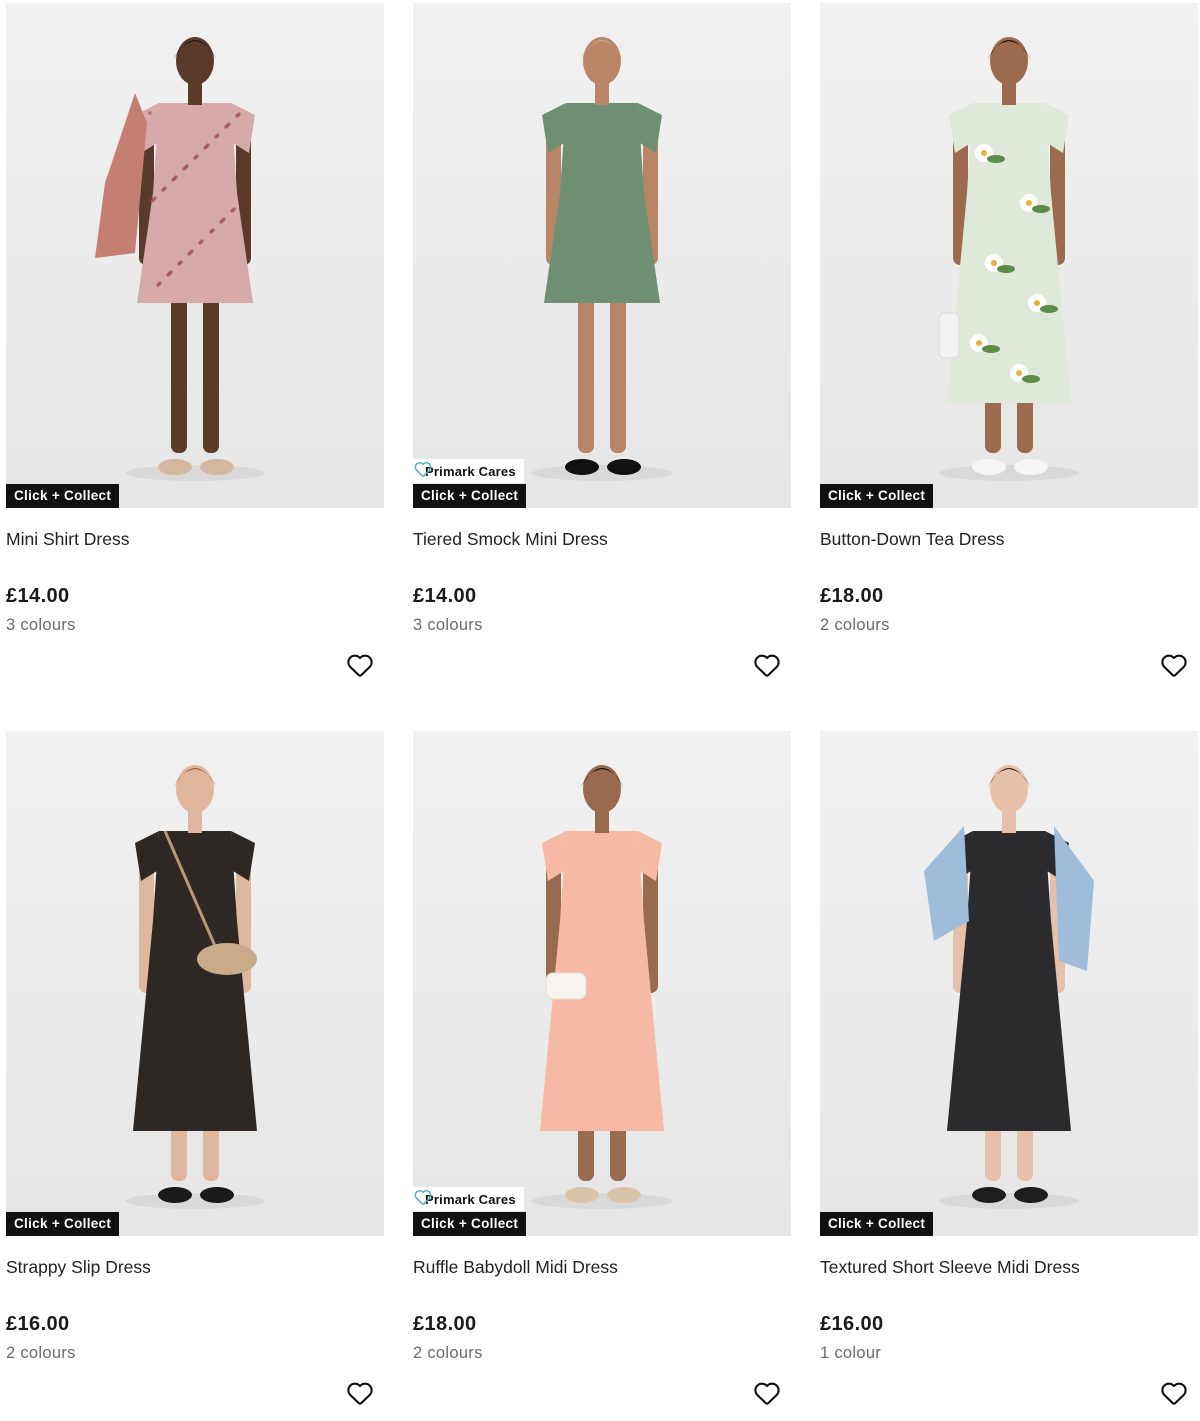 Image resolution: width=1200 pixels, height=1421 pixels. I want to click on colour-count: 1 colour, so click(851, 1353).